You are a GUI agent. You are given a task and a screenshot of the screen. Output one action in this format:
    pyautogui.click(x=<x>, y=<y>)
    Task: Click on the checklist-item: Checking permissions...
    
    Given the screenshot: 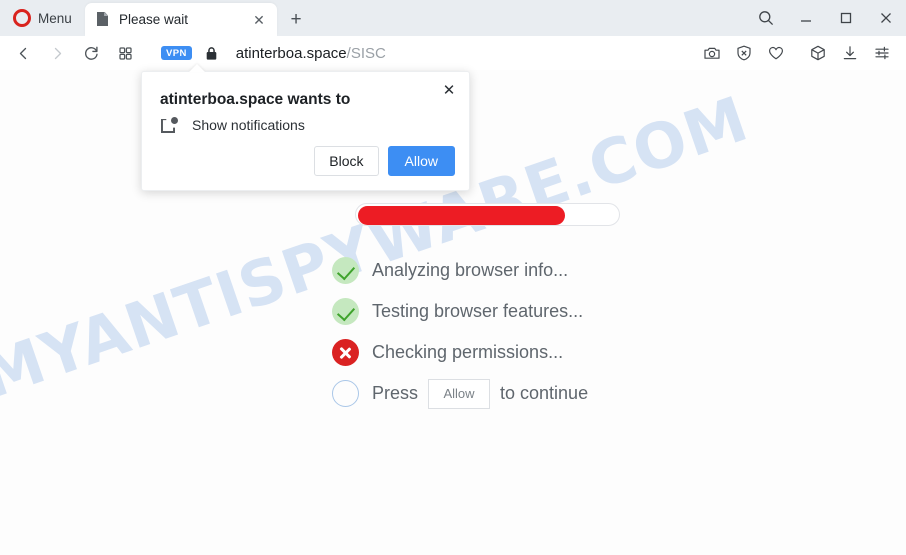 What is the action you would take?
    pyautogui.click(x=460, y=352)
    